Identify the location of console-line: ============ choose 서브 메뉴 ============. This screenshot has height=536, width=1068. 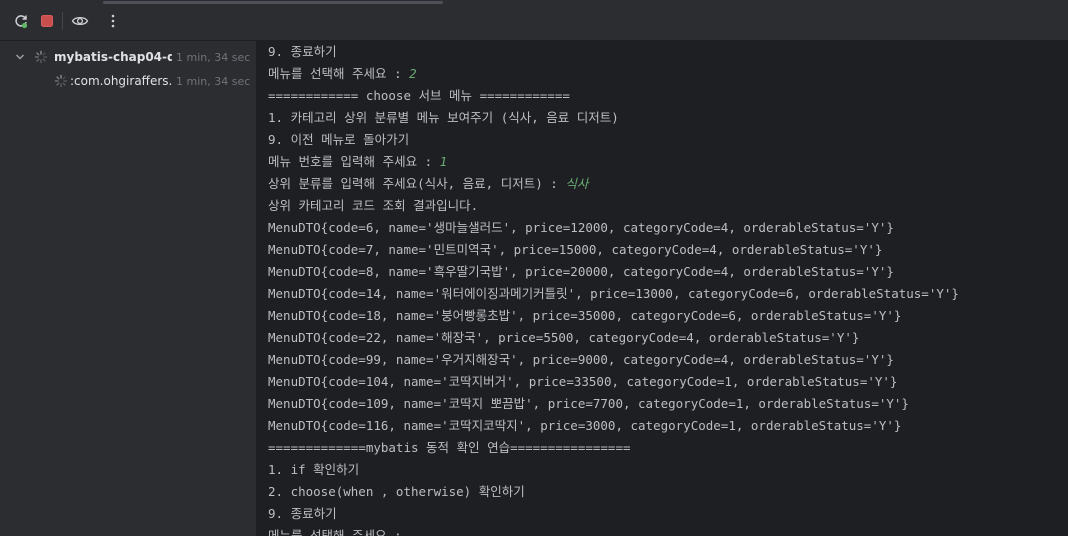
(613, 96).